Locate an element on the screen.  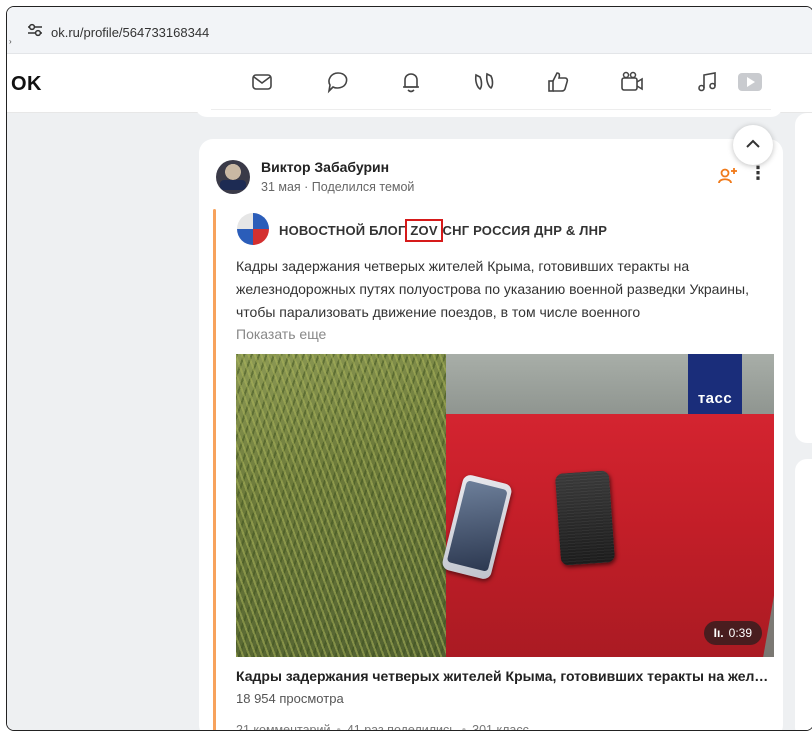
group-name: НОВОСТНОЙ БЛОГ ZOV СНГ РОССИЯ ДНР & ЛНР is located at coordinates (443, 230).